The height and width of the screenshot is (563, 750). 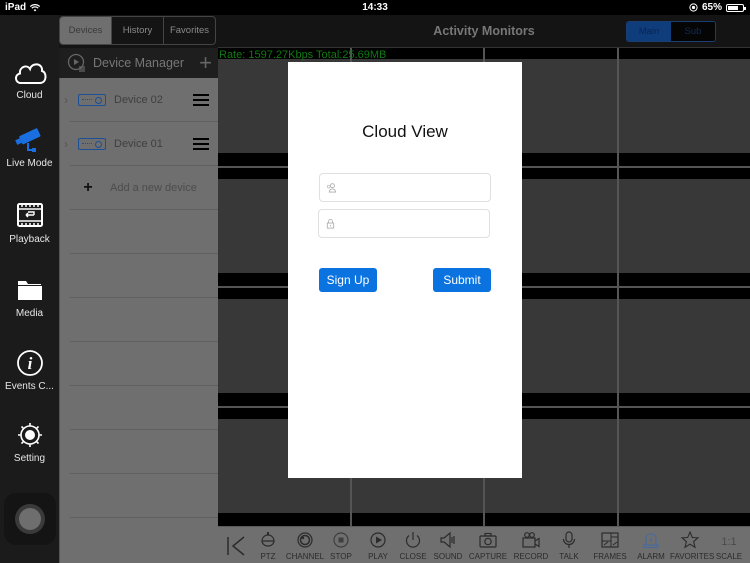 I want to click on folder-icon, so click(x=29, y=290).